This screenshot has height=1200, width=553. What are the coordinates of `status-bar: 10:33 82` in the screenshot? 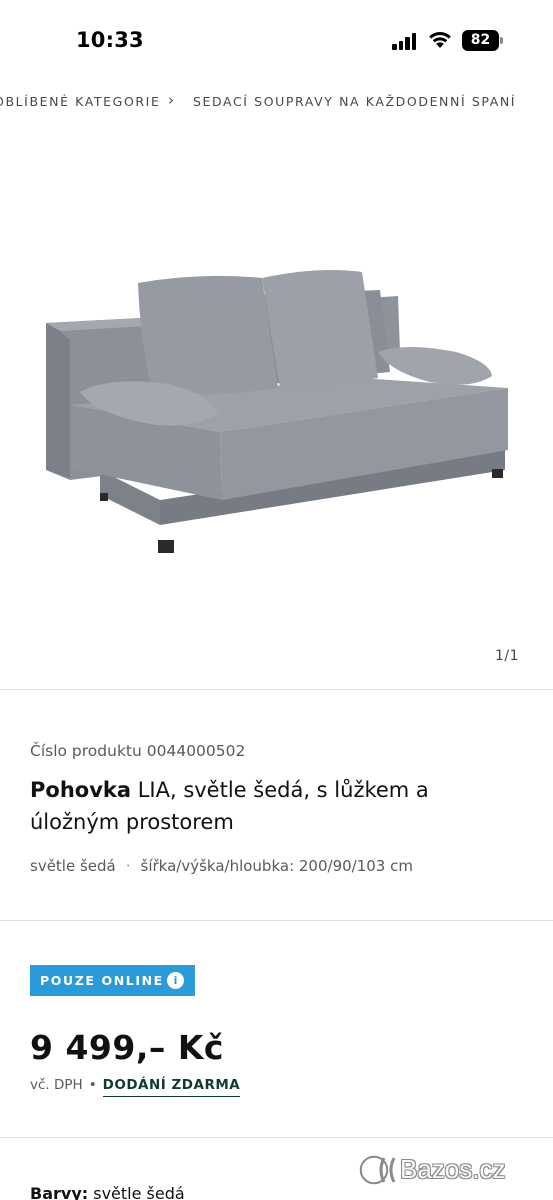 It's located at (276, 40).